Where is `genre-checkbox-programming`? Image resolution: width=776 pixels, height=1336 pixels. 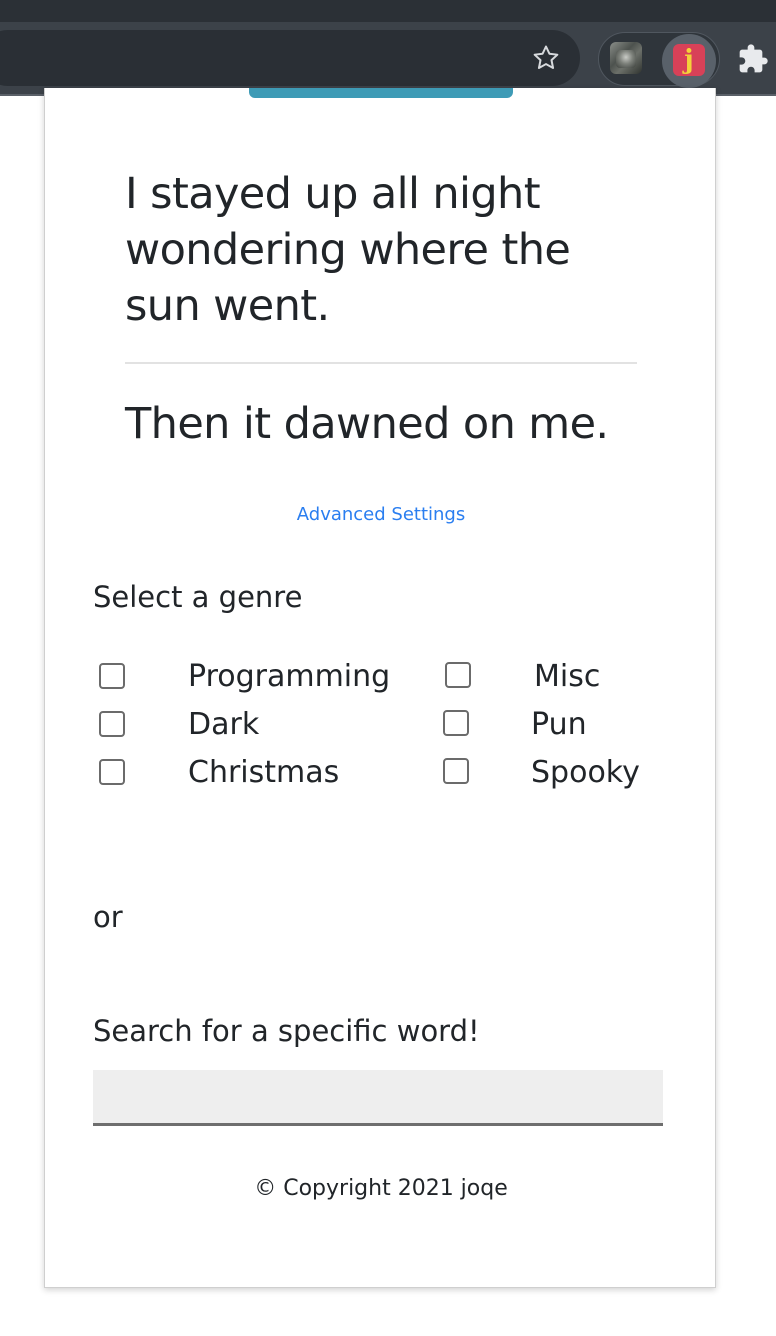
genre-checkbox-programming is located at coordinates (112, 676).